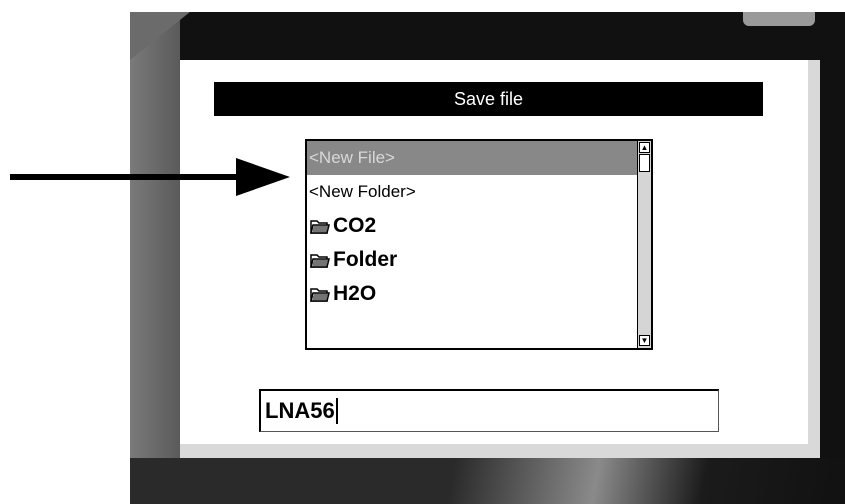 This screenshot has width=845, height=504. I want to click on list-item-folder-folder: Folder, so click(472, 260).